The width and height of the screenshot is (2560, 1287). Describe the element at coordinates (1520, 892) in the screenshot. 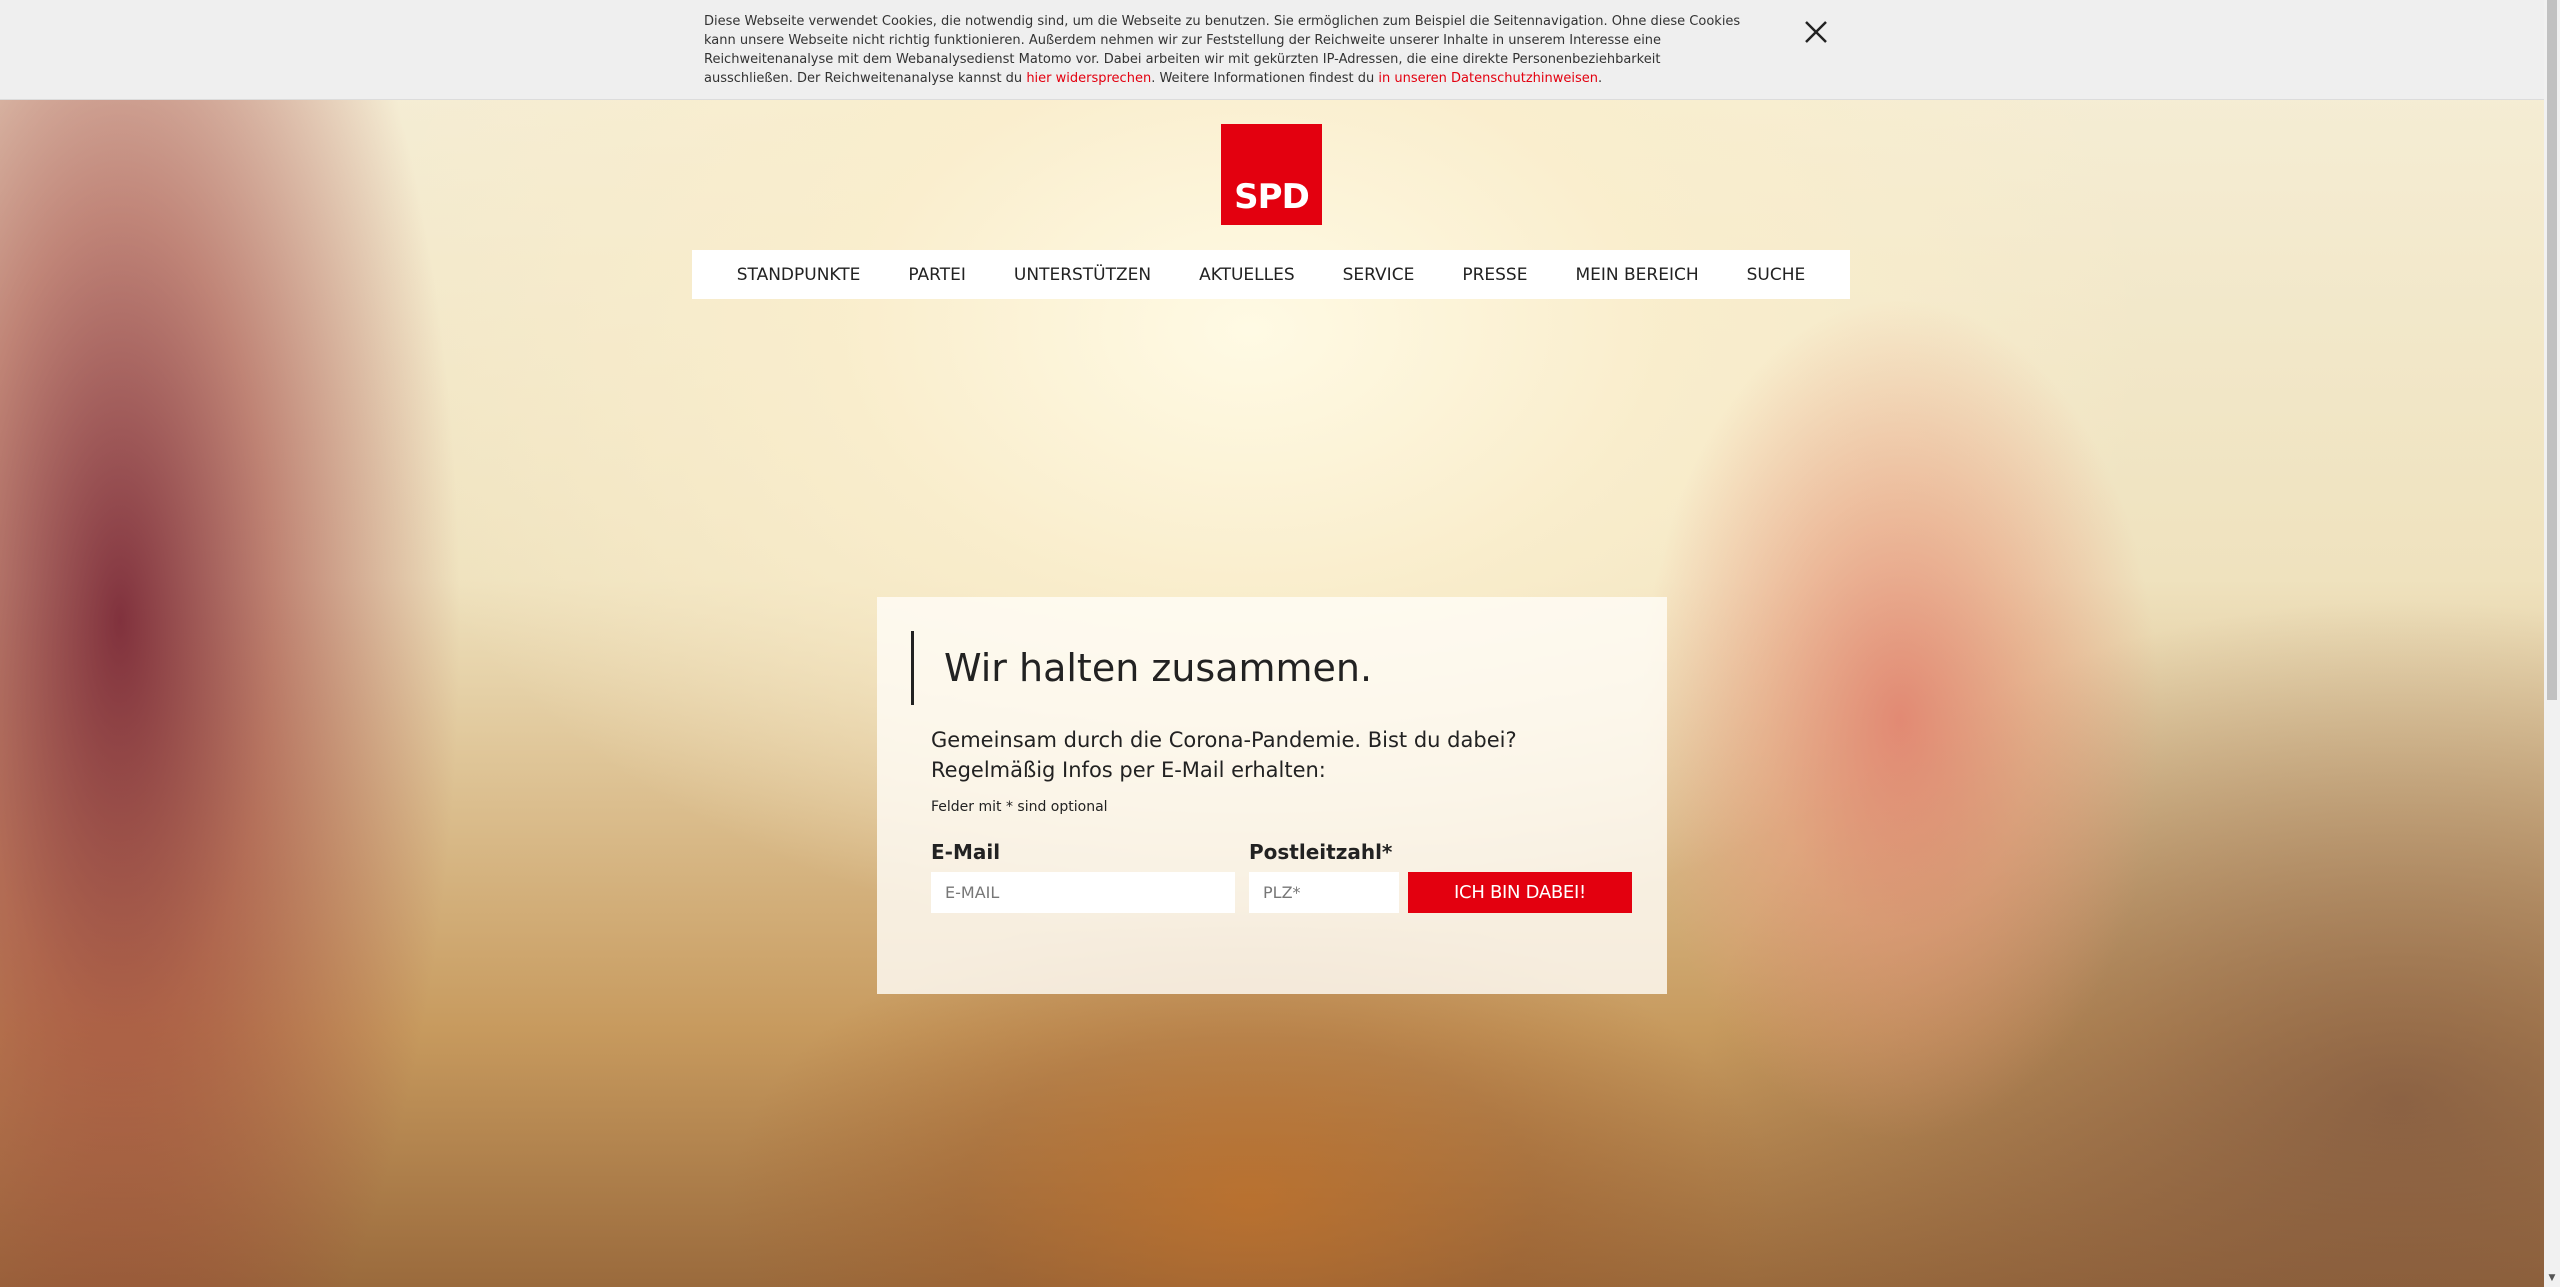

I see `signup-submit-button: ICH BIN DABEI!` at that location.